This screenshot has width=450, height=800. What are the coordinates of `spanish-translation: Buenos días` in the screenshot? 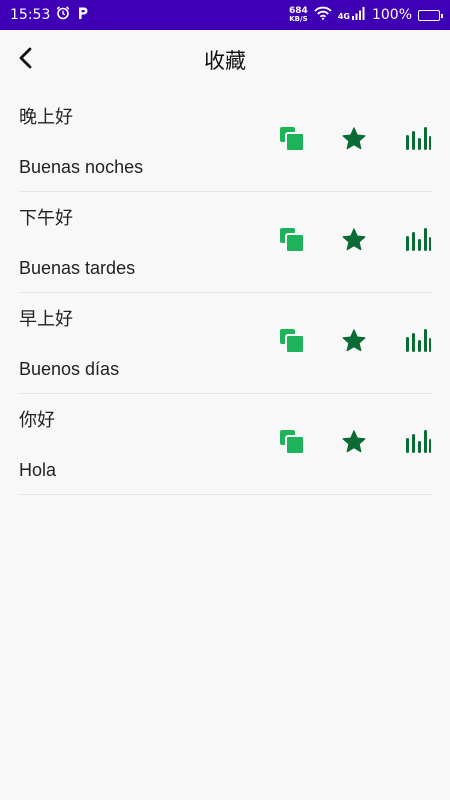 It's located at (69, 369).